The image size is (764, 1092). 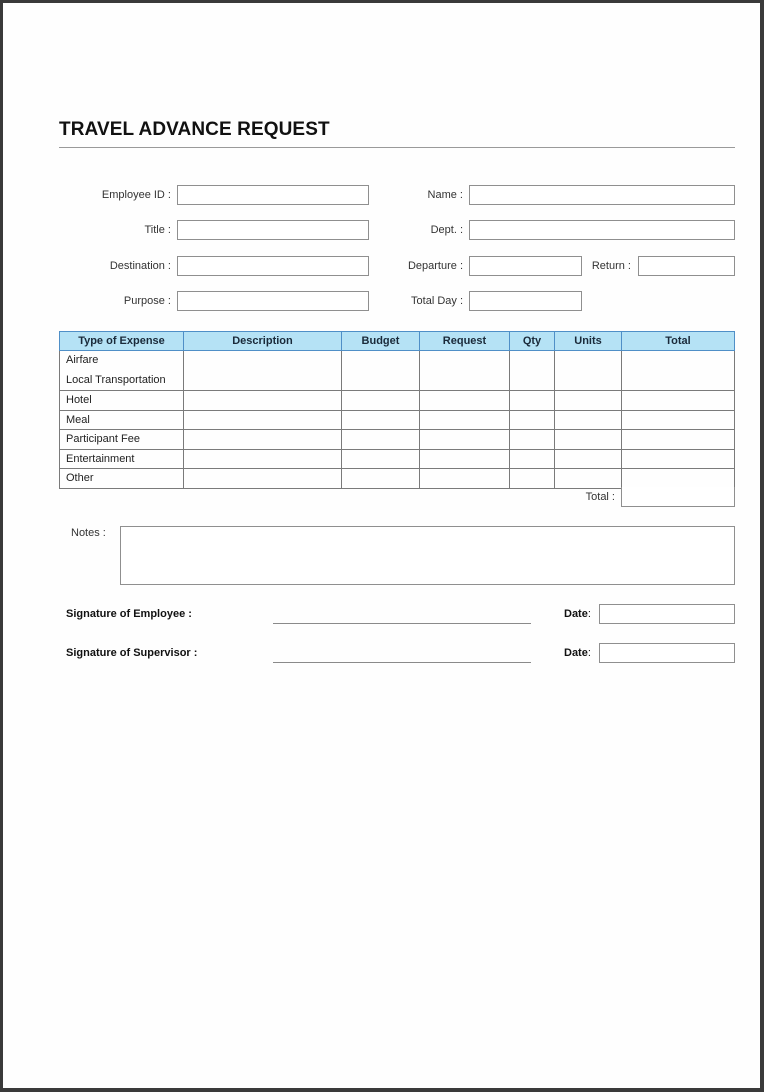 I want to click on return-field, so click(x=686, y=266).